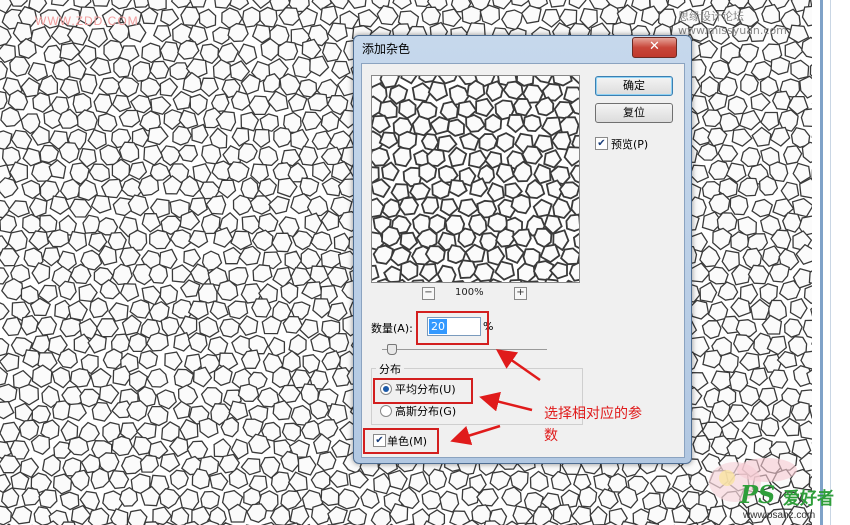 Image resolution: width=850 pixels, height=525 pixels. I want to click on preview-label: 预览(P), so click(630, 144).